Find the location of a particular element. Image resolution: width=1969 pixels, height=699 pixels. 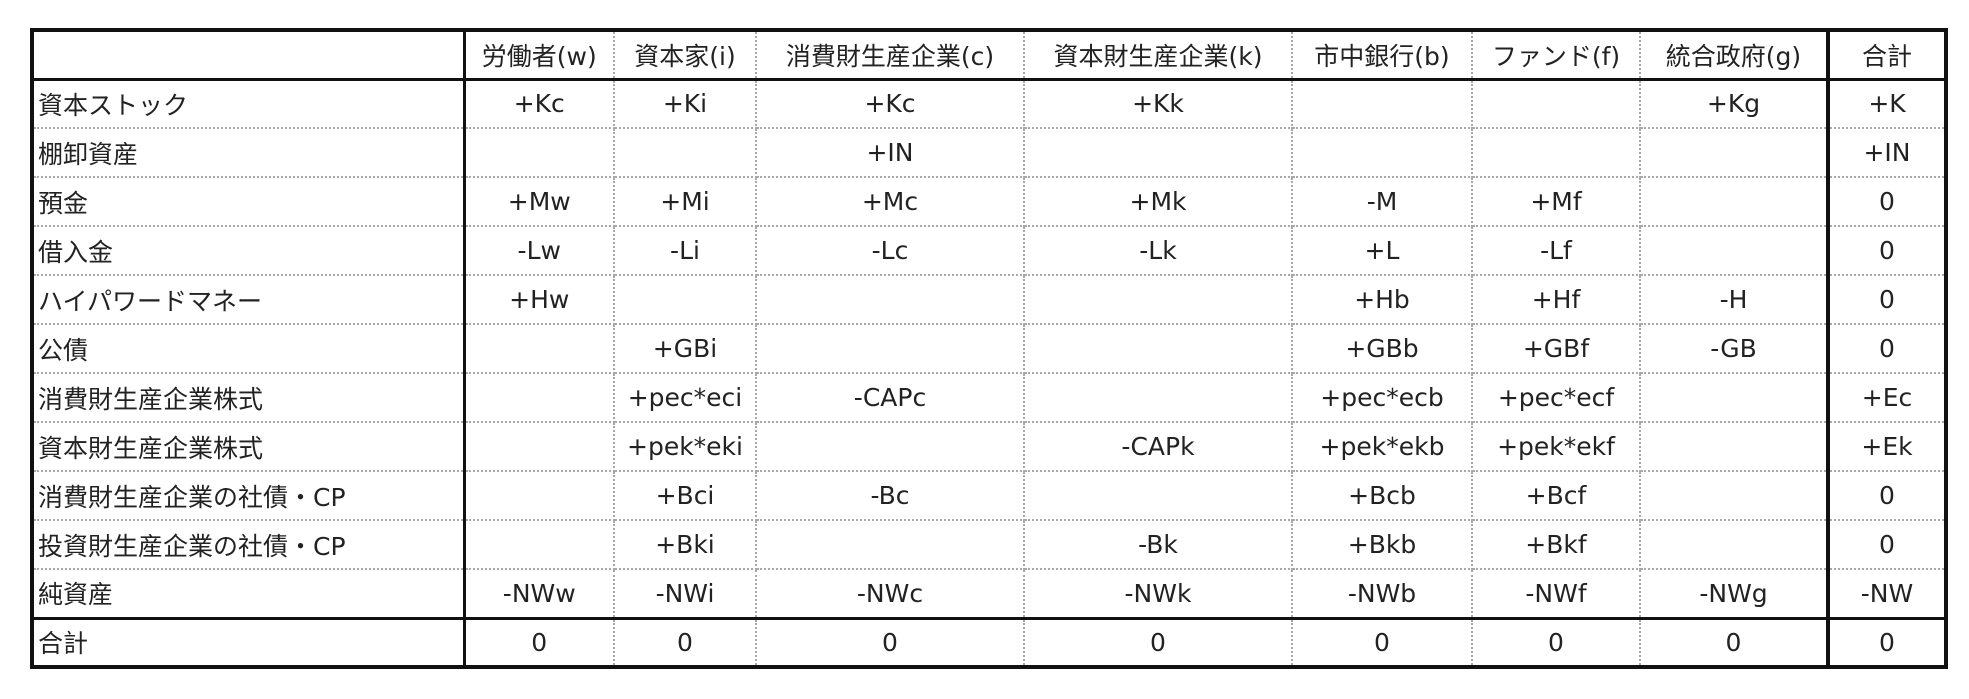

row-total-cell: +IN is located at coordinates (1886, 153).